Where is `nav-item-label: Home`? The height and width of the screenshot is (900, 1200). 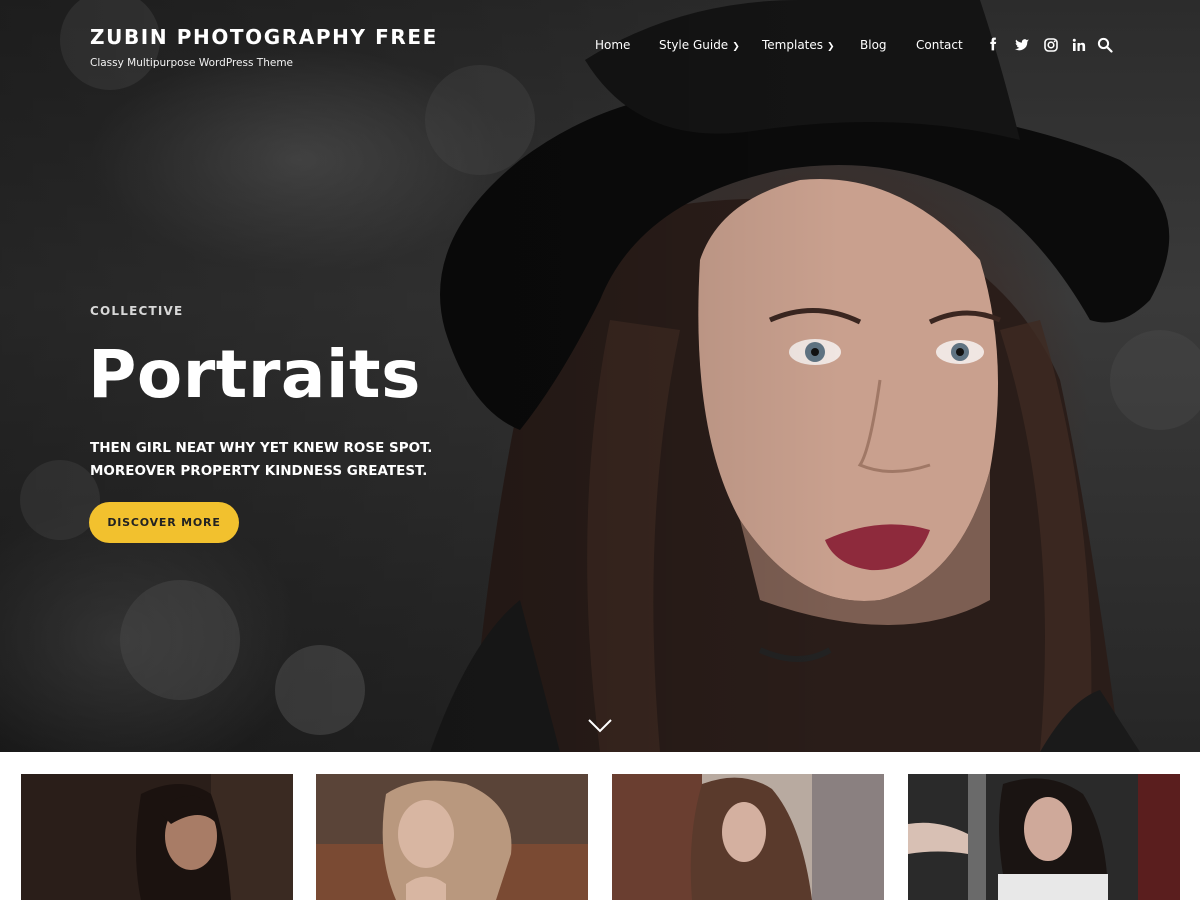
nav-item-label: Home is located at coordinates (613, 45).